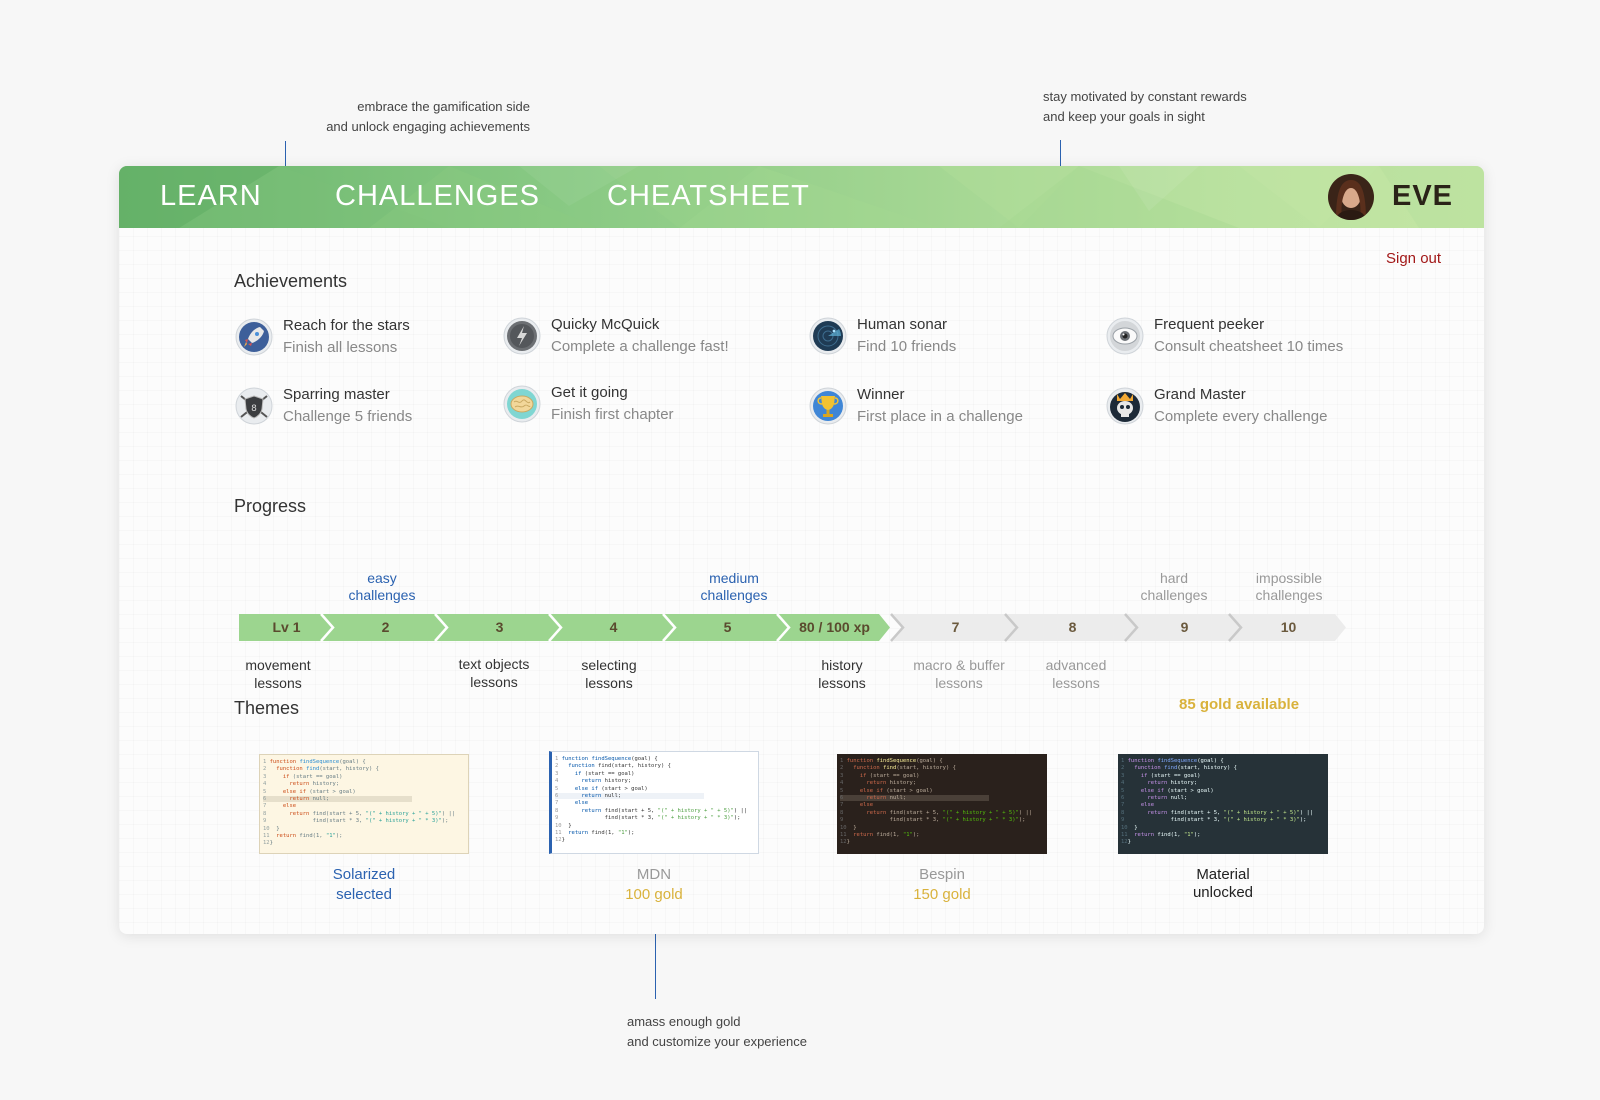 Image resolution: width=1600 pixels, height=1100 pixels. I want to click on band-line: medium, so click(734, 578).